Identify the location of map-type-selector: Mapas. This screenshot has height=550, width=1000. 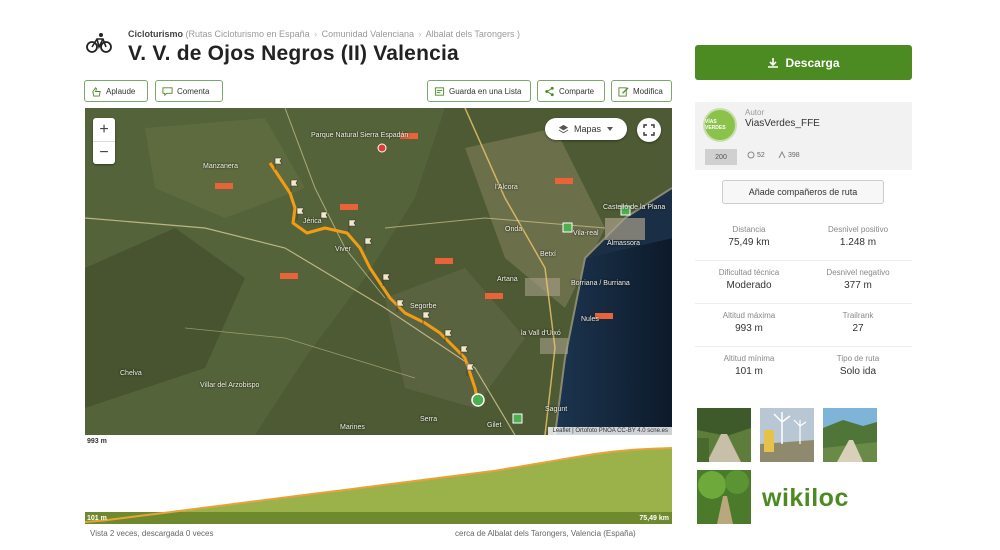
(586, 129).